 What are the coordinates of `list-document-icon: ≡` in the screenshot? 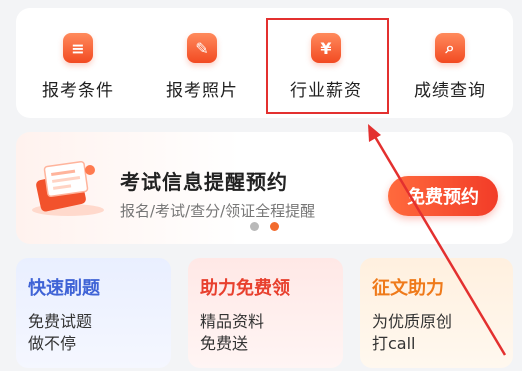 It's located at (75, 47).